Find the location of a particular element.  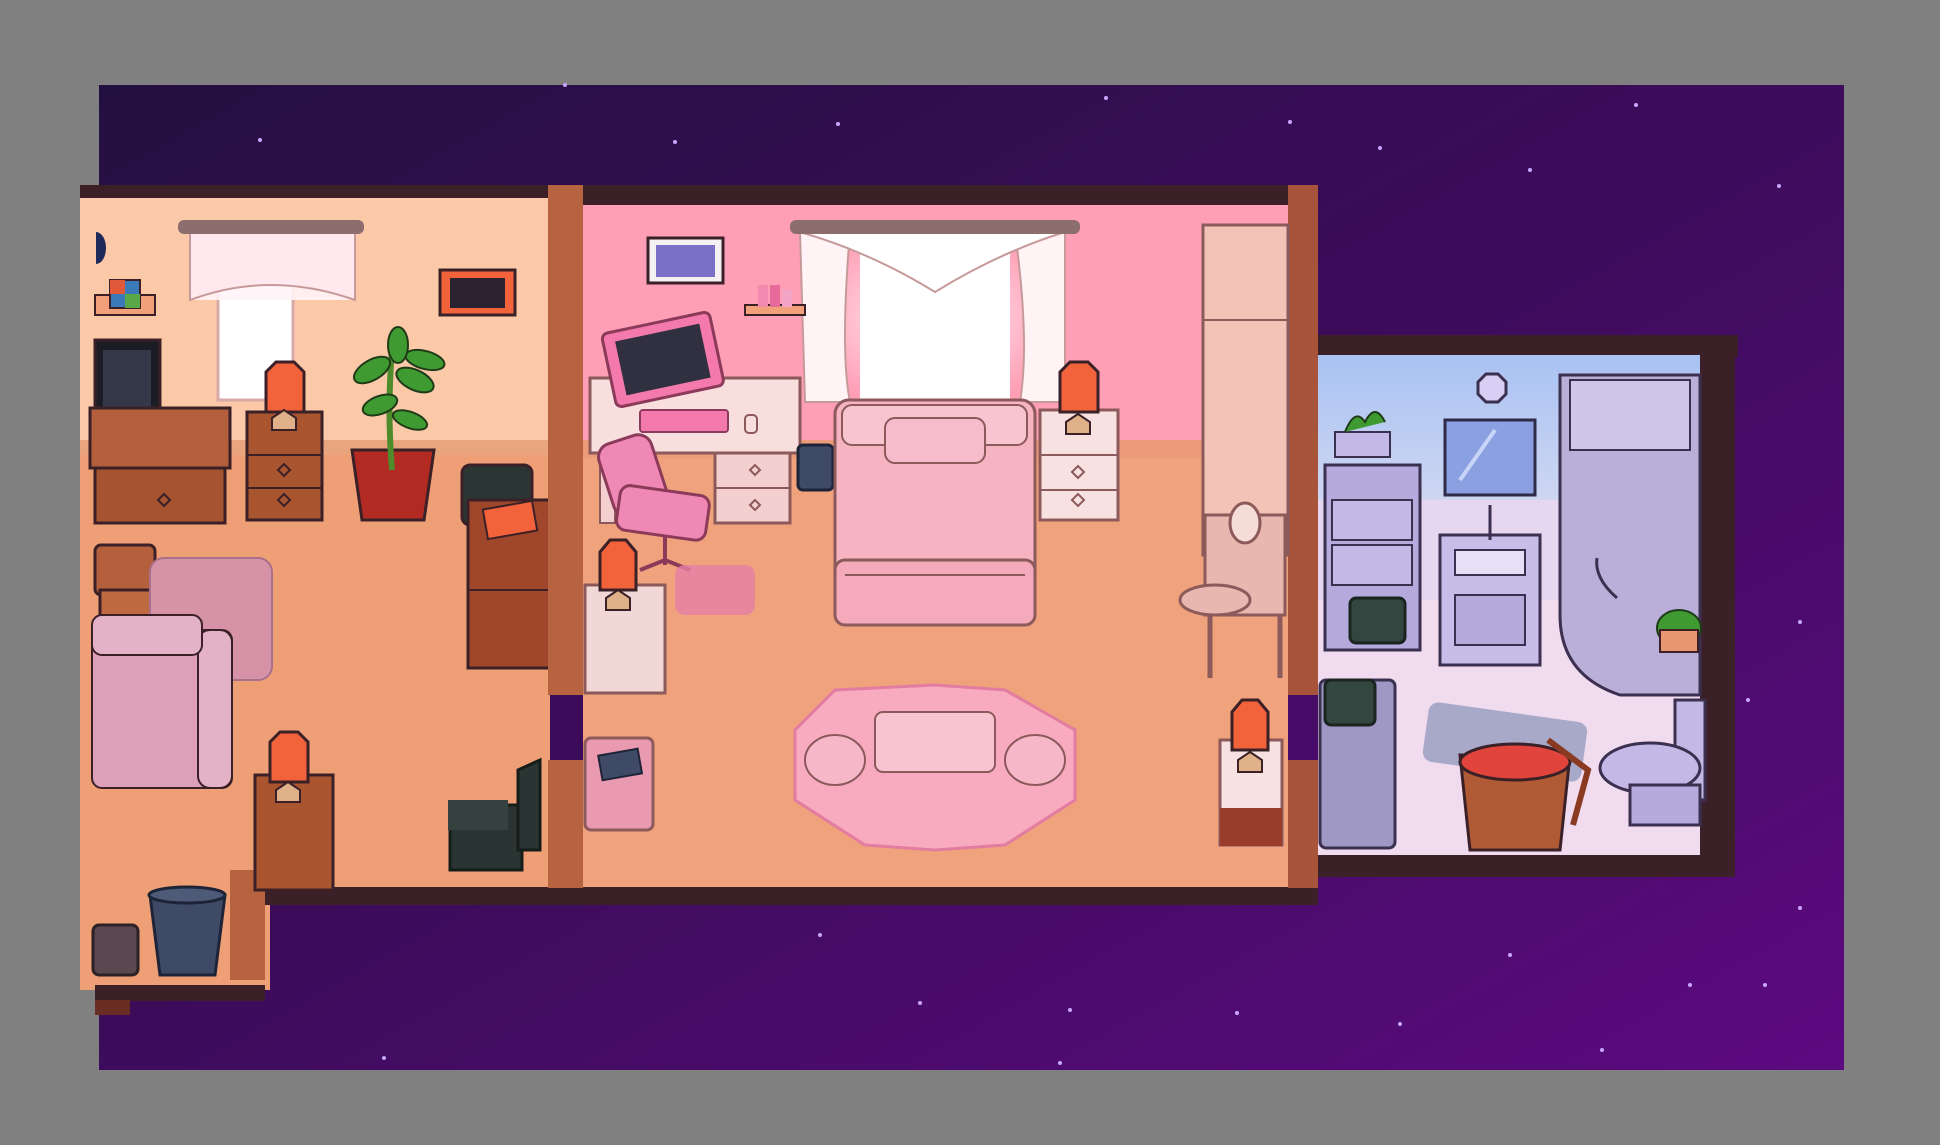

bedroom-waste-bin is located at coordinates (815, 467).